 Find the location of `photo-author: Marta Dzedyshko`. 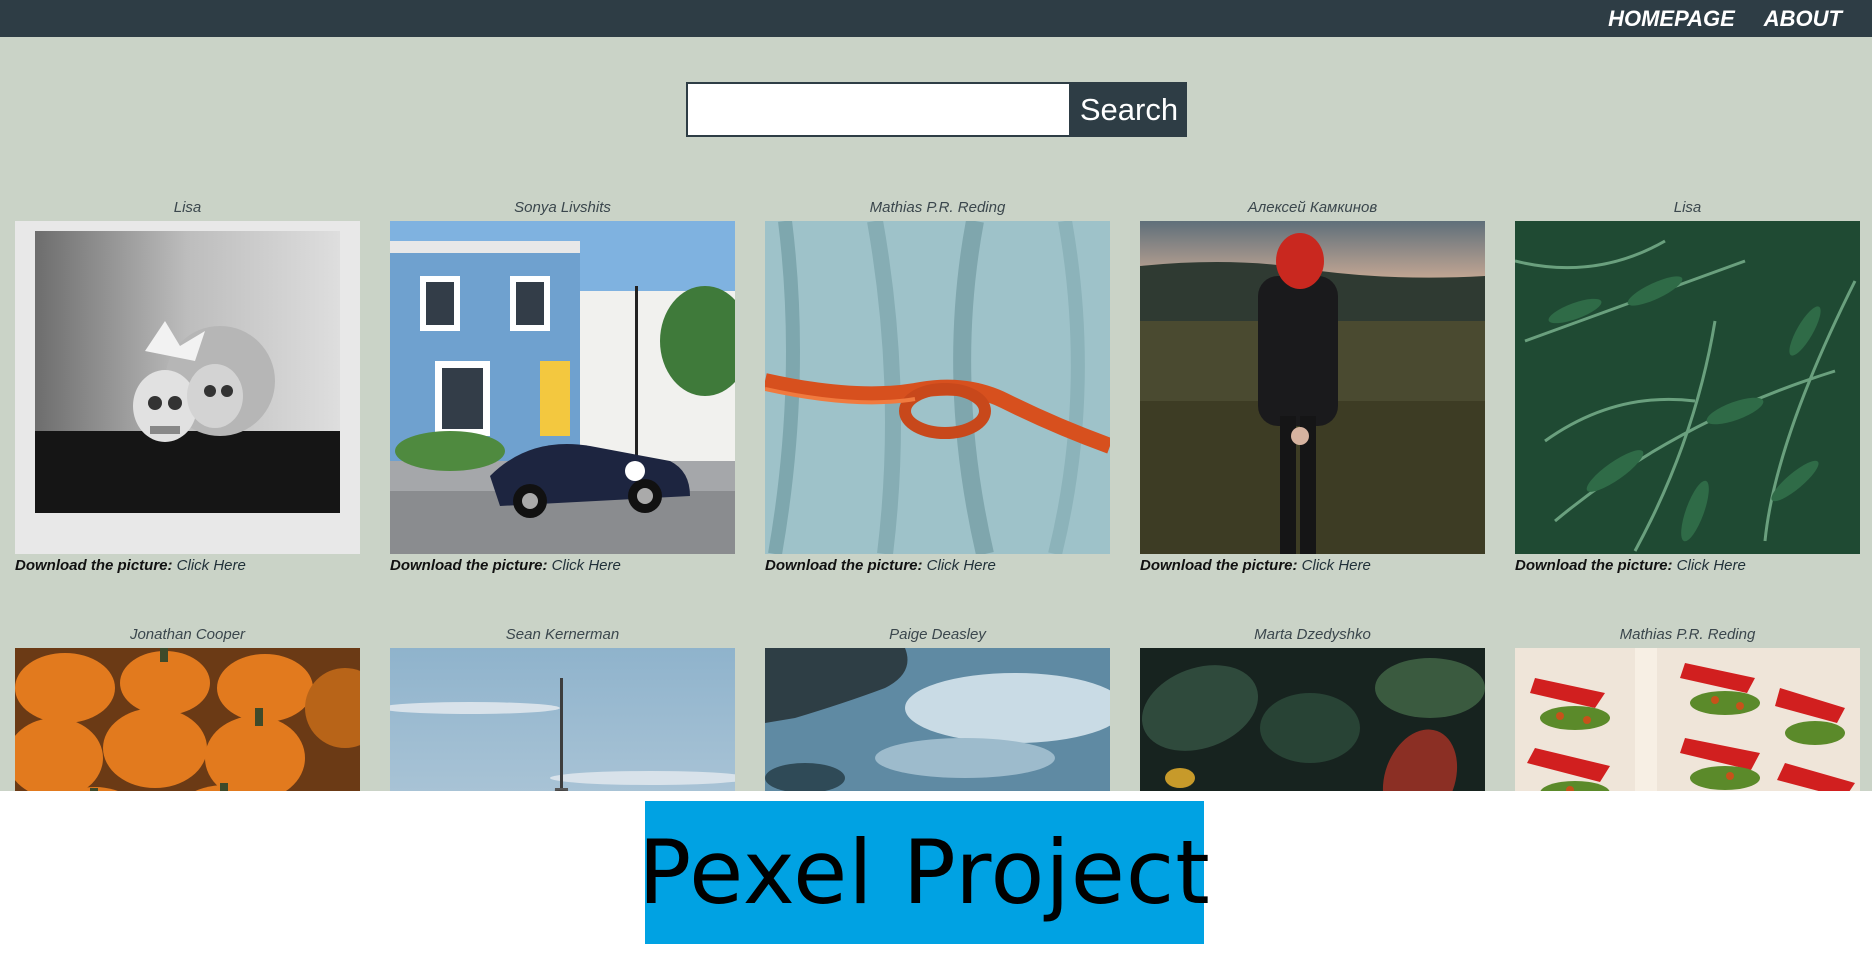

photo-author: Marta Dzedyshko is located at coordinates (1312, 634).